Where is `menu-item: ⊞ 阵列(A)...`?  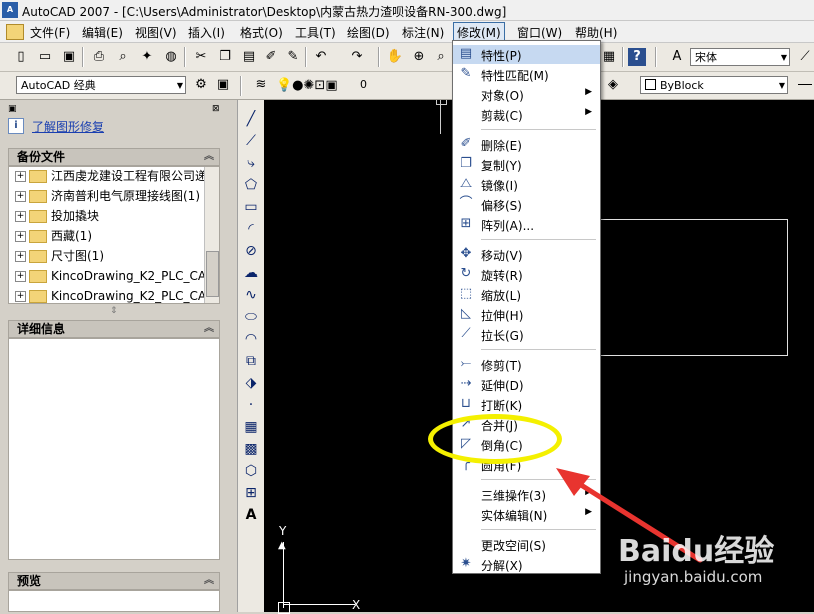 menu-item: ⊞ 阵列(A)... is located at coordinates (526, 224).